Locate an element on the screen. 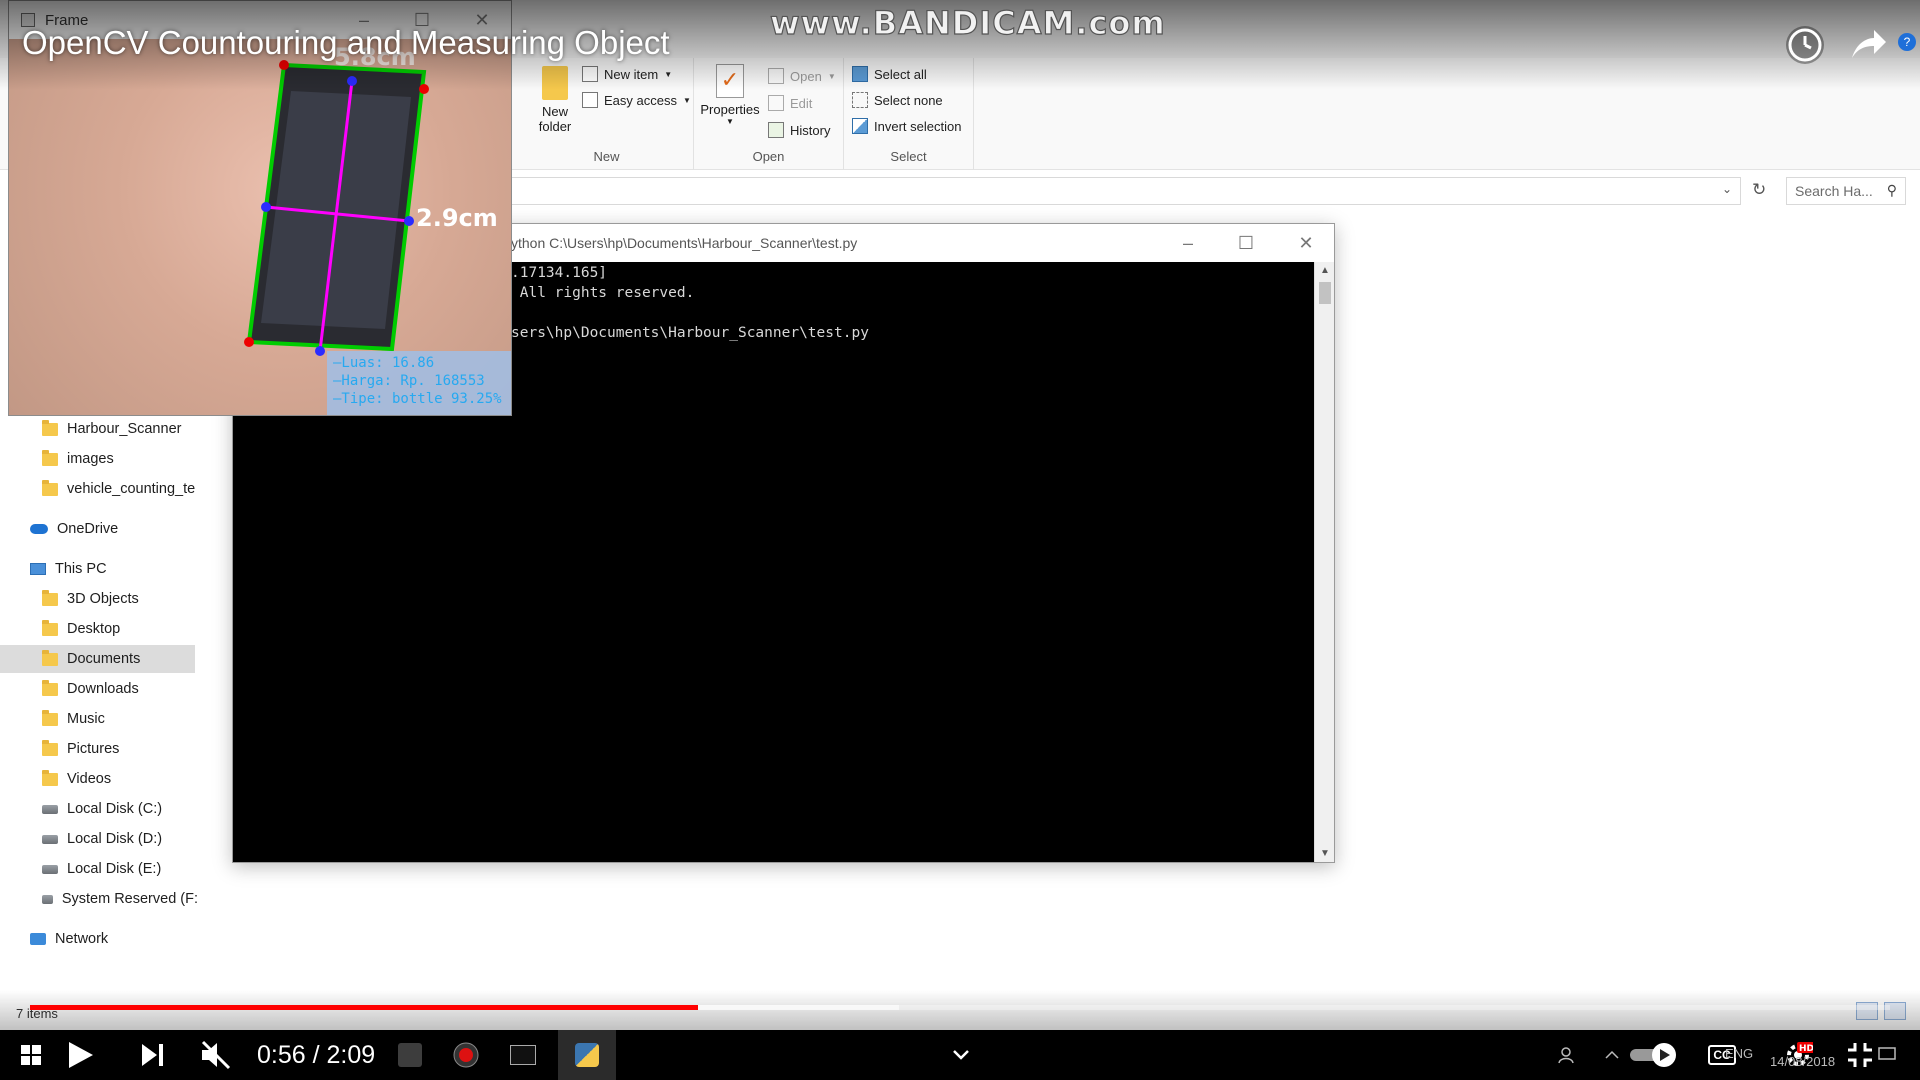 Image resolution: width=1920 pixels, height=1080 pixels. notification-icon is located at coordinates (1887, 1055).